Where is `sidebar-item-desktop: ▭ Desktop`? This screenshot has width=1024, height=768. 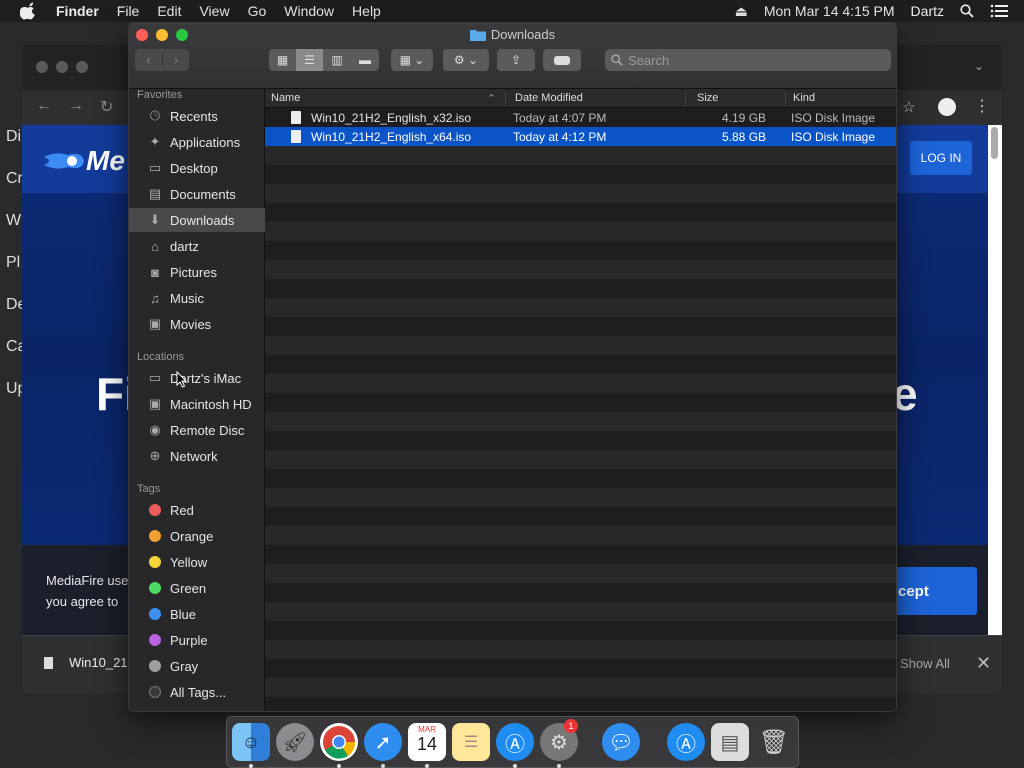
sidebar-item-desktop: ▭ Desktop is located at coordinates (197, 168).